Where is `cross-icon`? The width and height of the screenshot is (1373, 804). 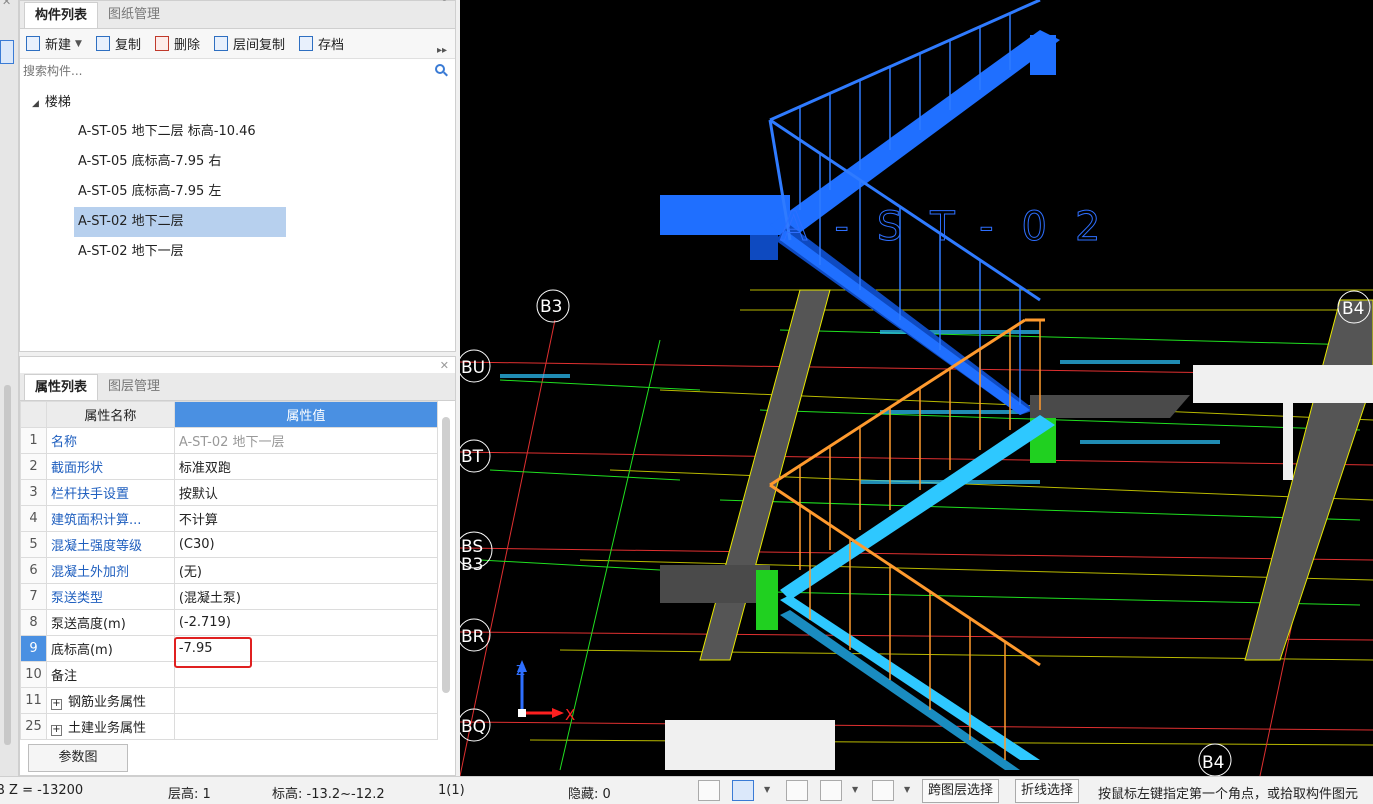
cross-icon is located at coordinates (797, 790).